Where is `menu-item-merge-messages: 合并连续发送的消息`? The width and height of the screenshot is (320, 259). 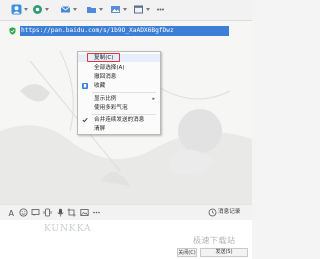
menu-item-merge-messages: 合并连续发送的消息 is located at coordinates (119, 120).